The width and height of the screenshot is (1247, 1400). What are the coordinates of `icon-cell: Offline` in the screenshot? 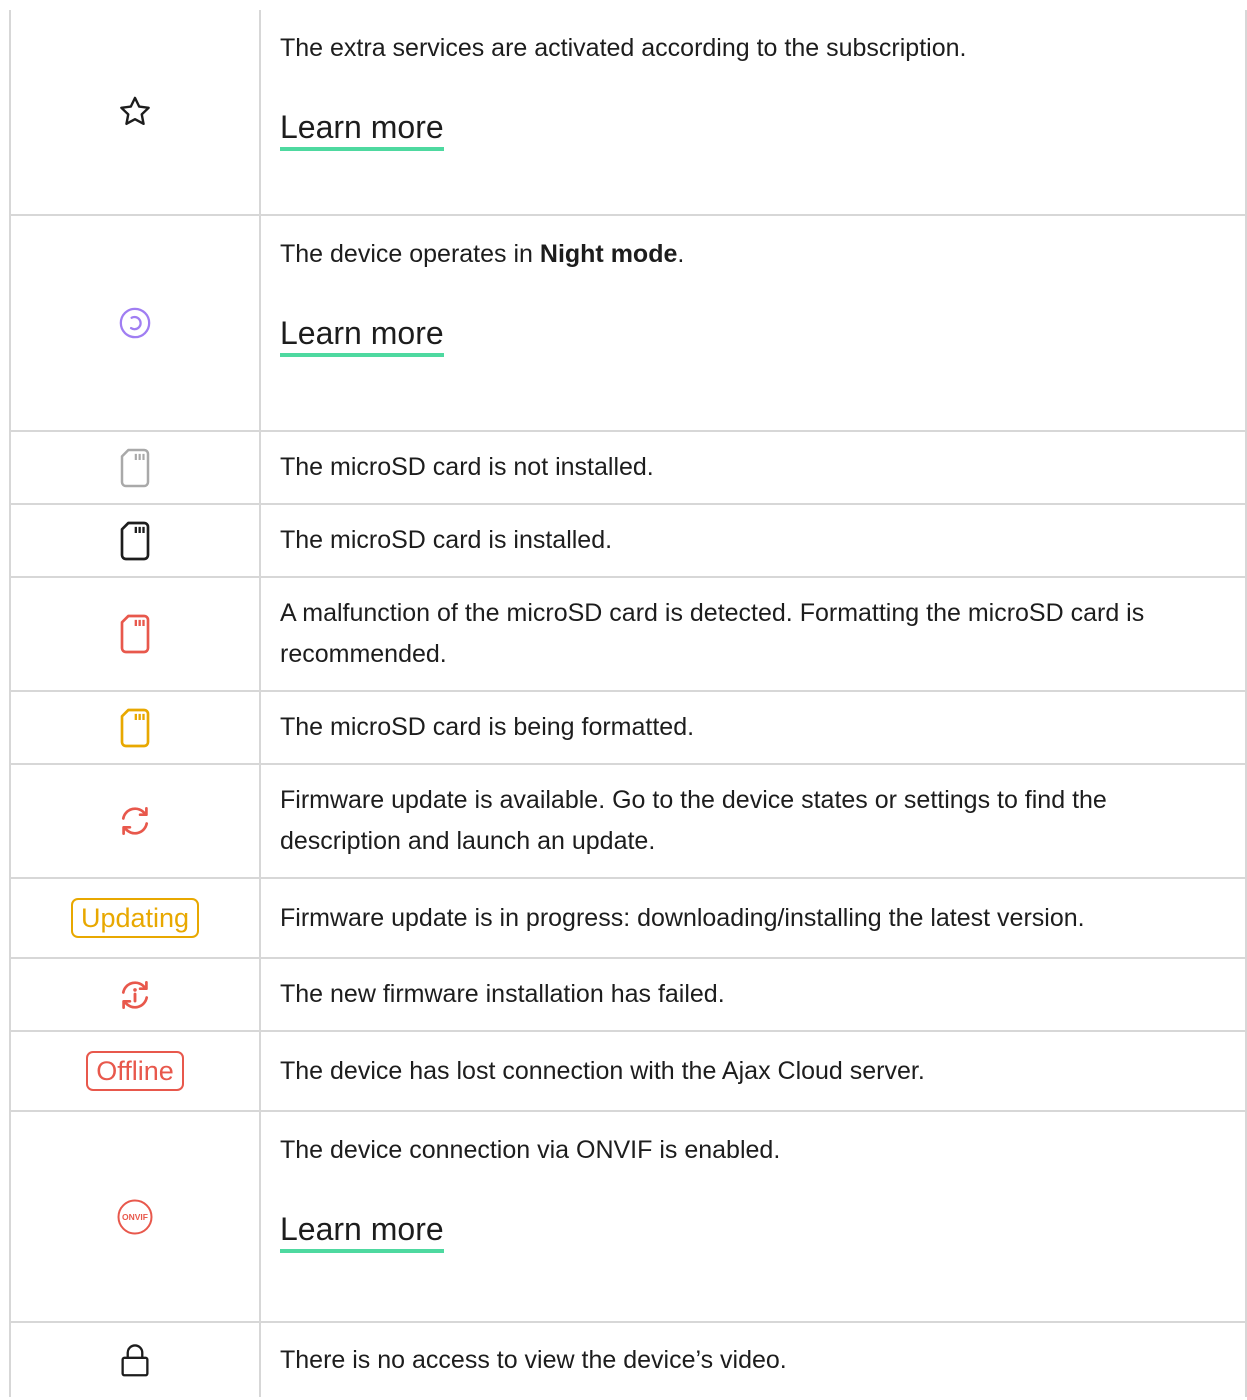 It's located at (135, 1071).